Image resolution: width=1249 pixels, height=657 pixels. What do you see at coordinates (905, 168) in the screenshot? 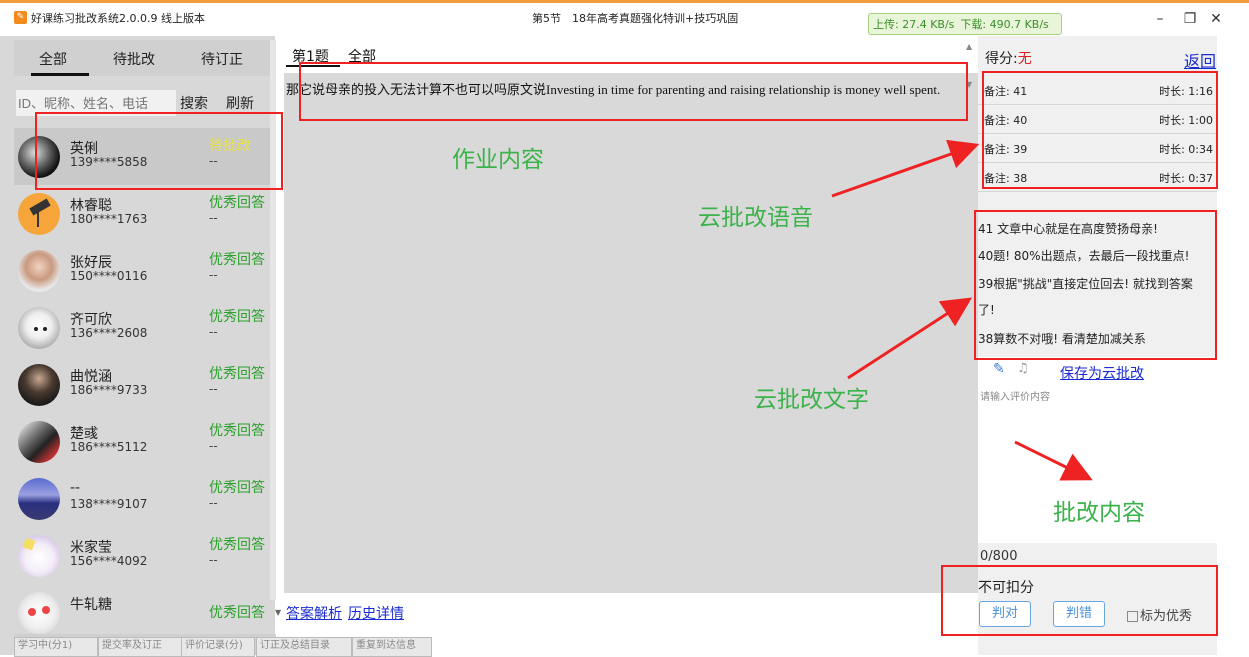
I see `arrow-voice` at bounding box center [905, 168].